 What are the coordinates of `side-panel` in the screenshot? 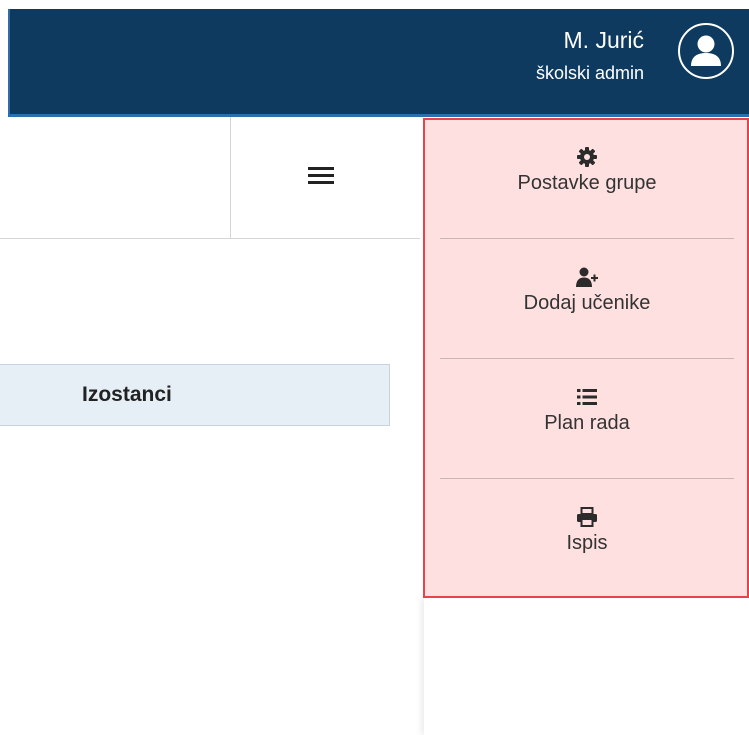 It's located at (586, 666).